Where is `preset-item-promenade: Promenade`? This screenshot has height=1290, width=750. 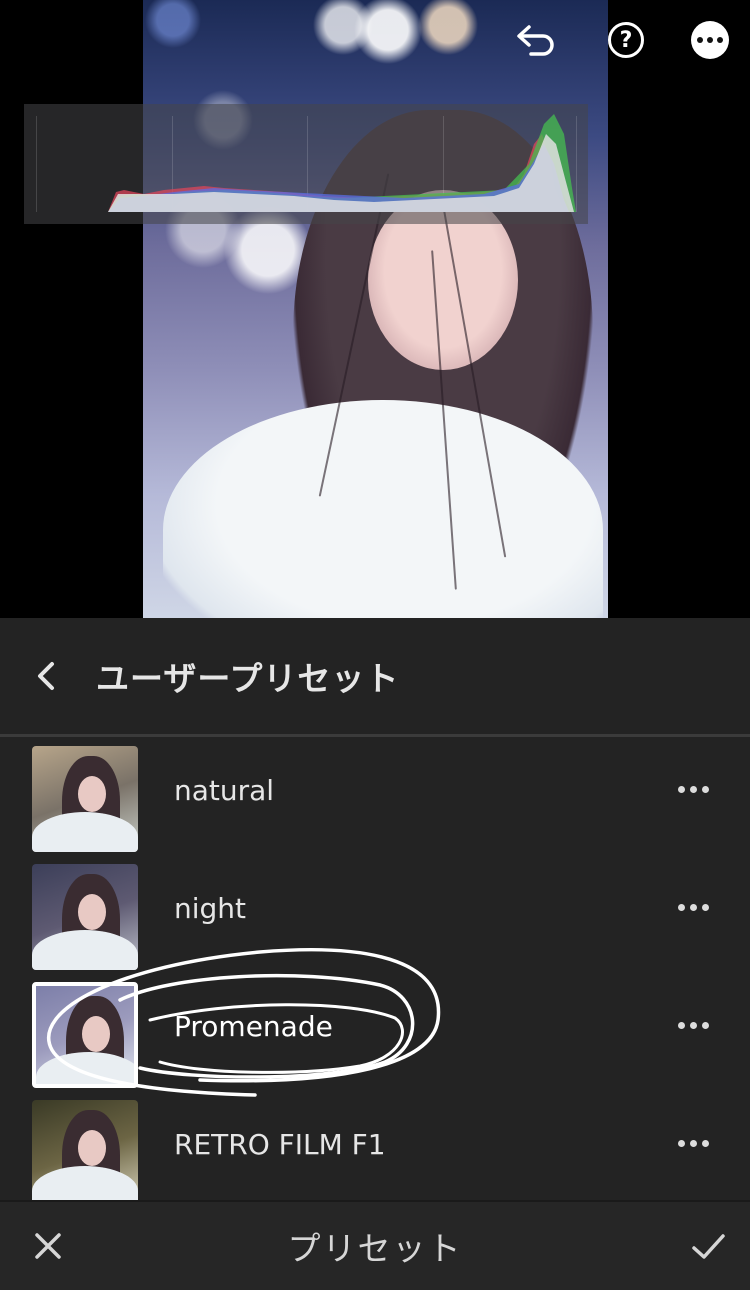
preset-item-promenade: Promenade is located at coordinates (375, 1031).